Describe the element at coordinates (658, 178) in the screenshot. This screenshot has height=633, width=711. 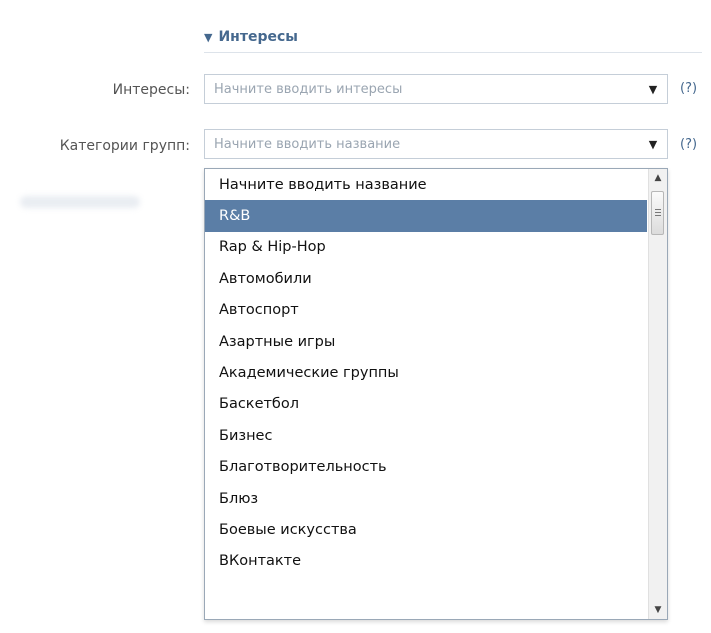
I see `scroll-up-icon: ▲` at that location.